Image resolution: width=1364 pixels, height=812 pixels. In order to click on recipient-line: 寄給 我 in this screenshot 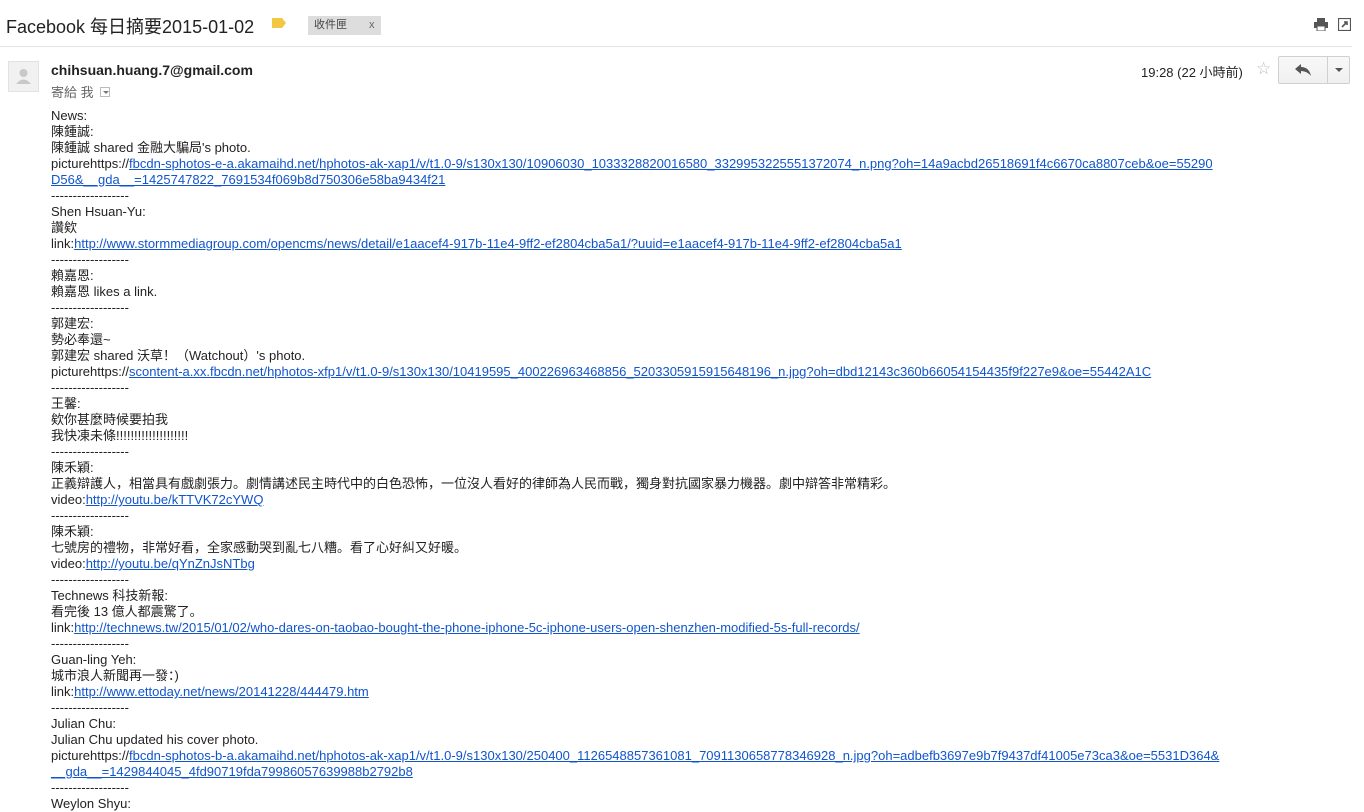, I will do `click(80, 91)`.